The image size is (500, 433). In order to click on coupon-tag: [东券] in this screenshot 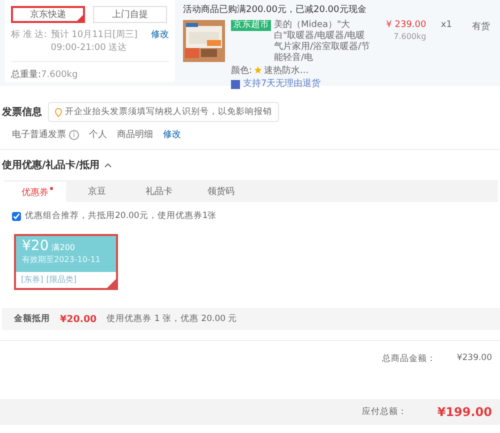, I will do `click(32, 279)`.